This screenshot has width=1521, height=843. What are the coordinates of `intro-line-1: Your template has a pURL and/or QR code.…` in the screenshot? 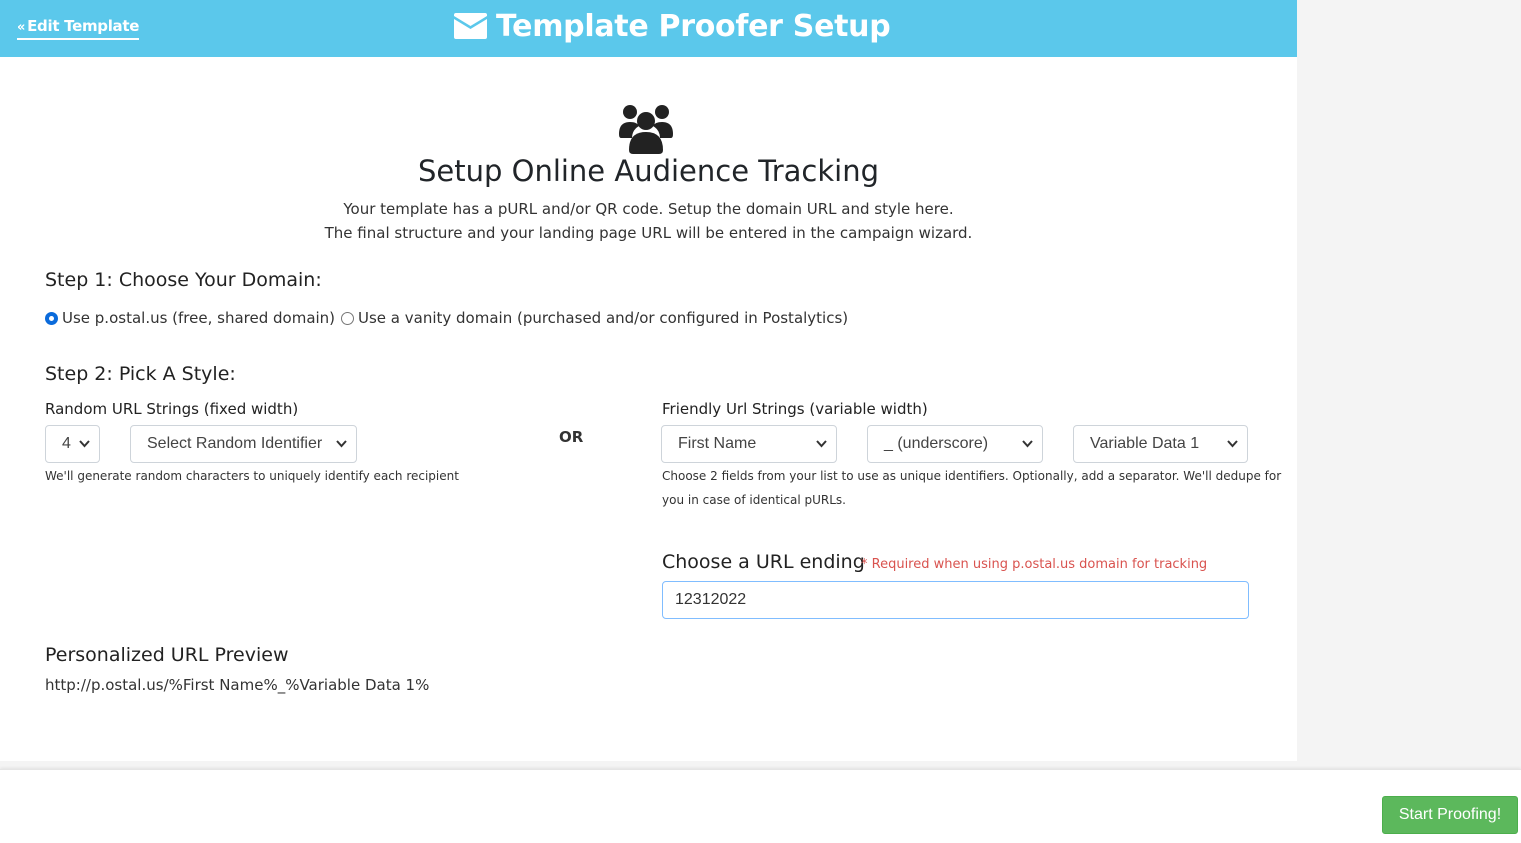 It's located at (648, 209).